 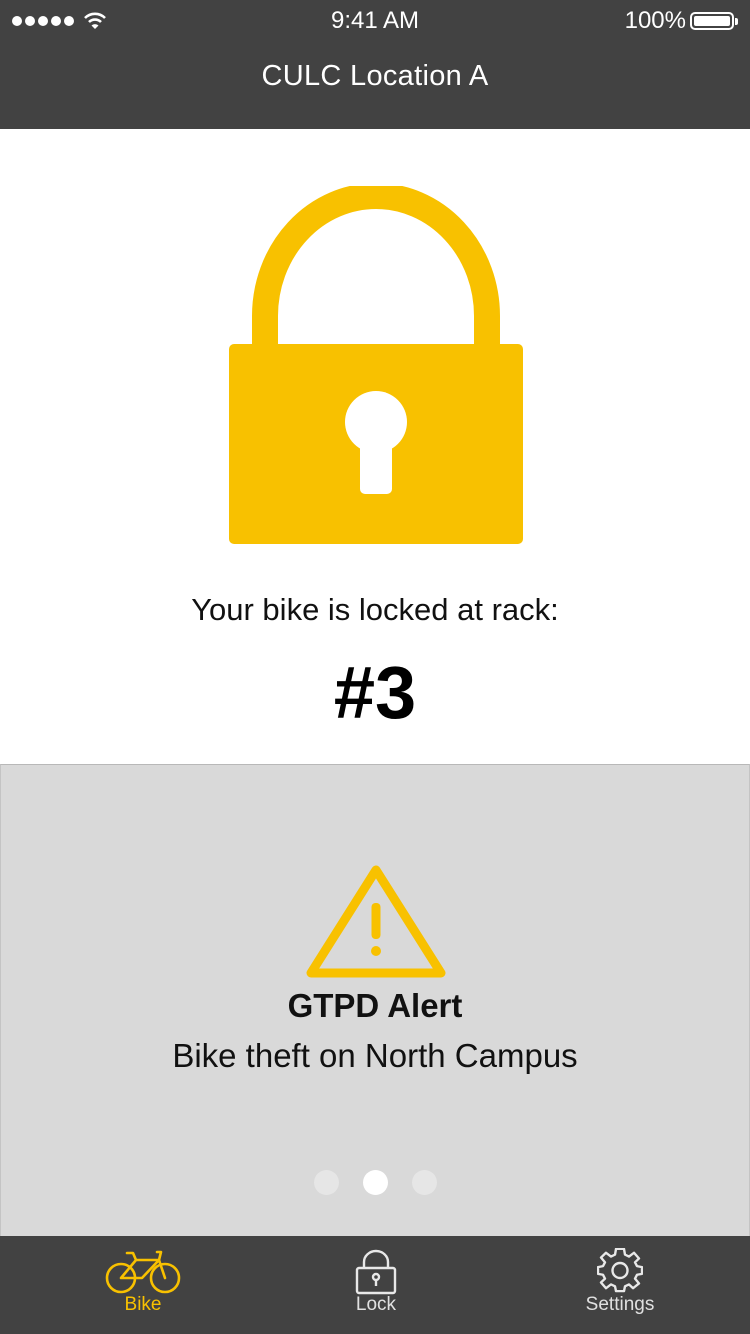 What do you see at coordinates (712, 21) in the screenshot?
I see `battery-icon` at bounding box center [712, 21].